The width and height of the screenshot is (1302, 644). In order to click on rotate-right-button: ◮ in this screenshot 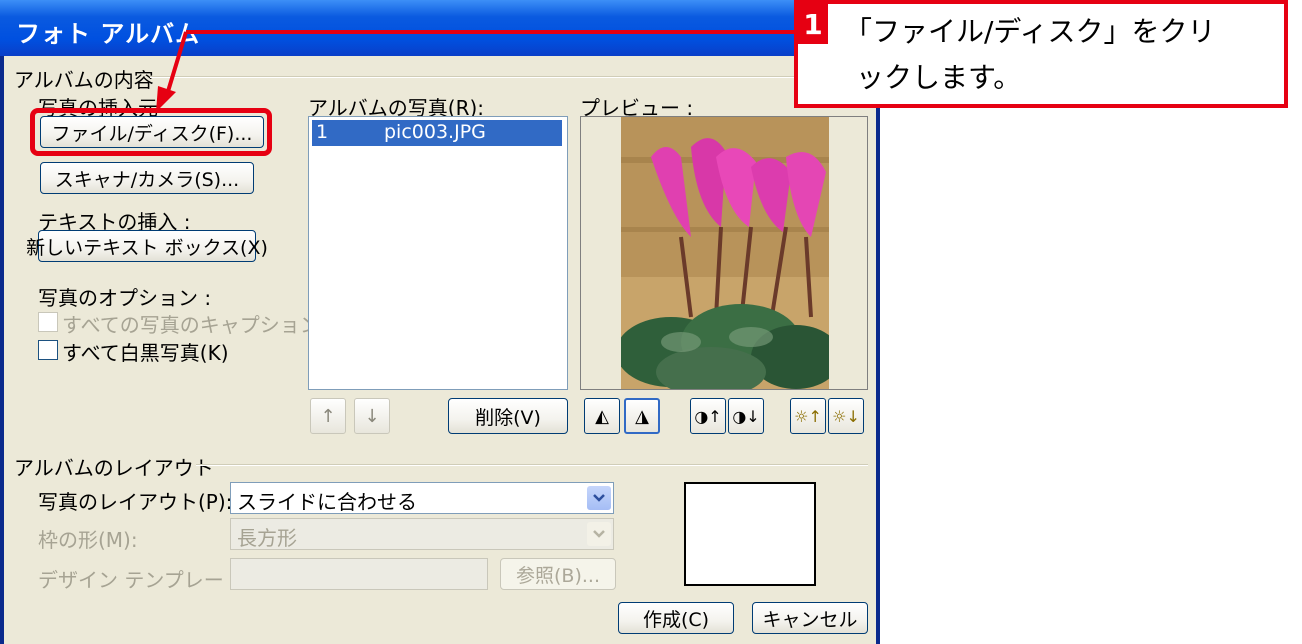, I will do `click(642, 416)`.